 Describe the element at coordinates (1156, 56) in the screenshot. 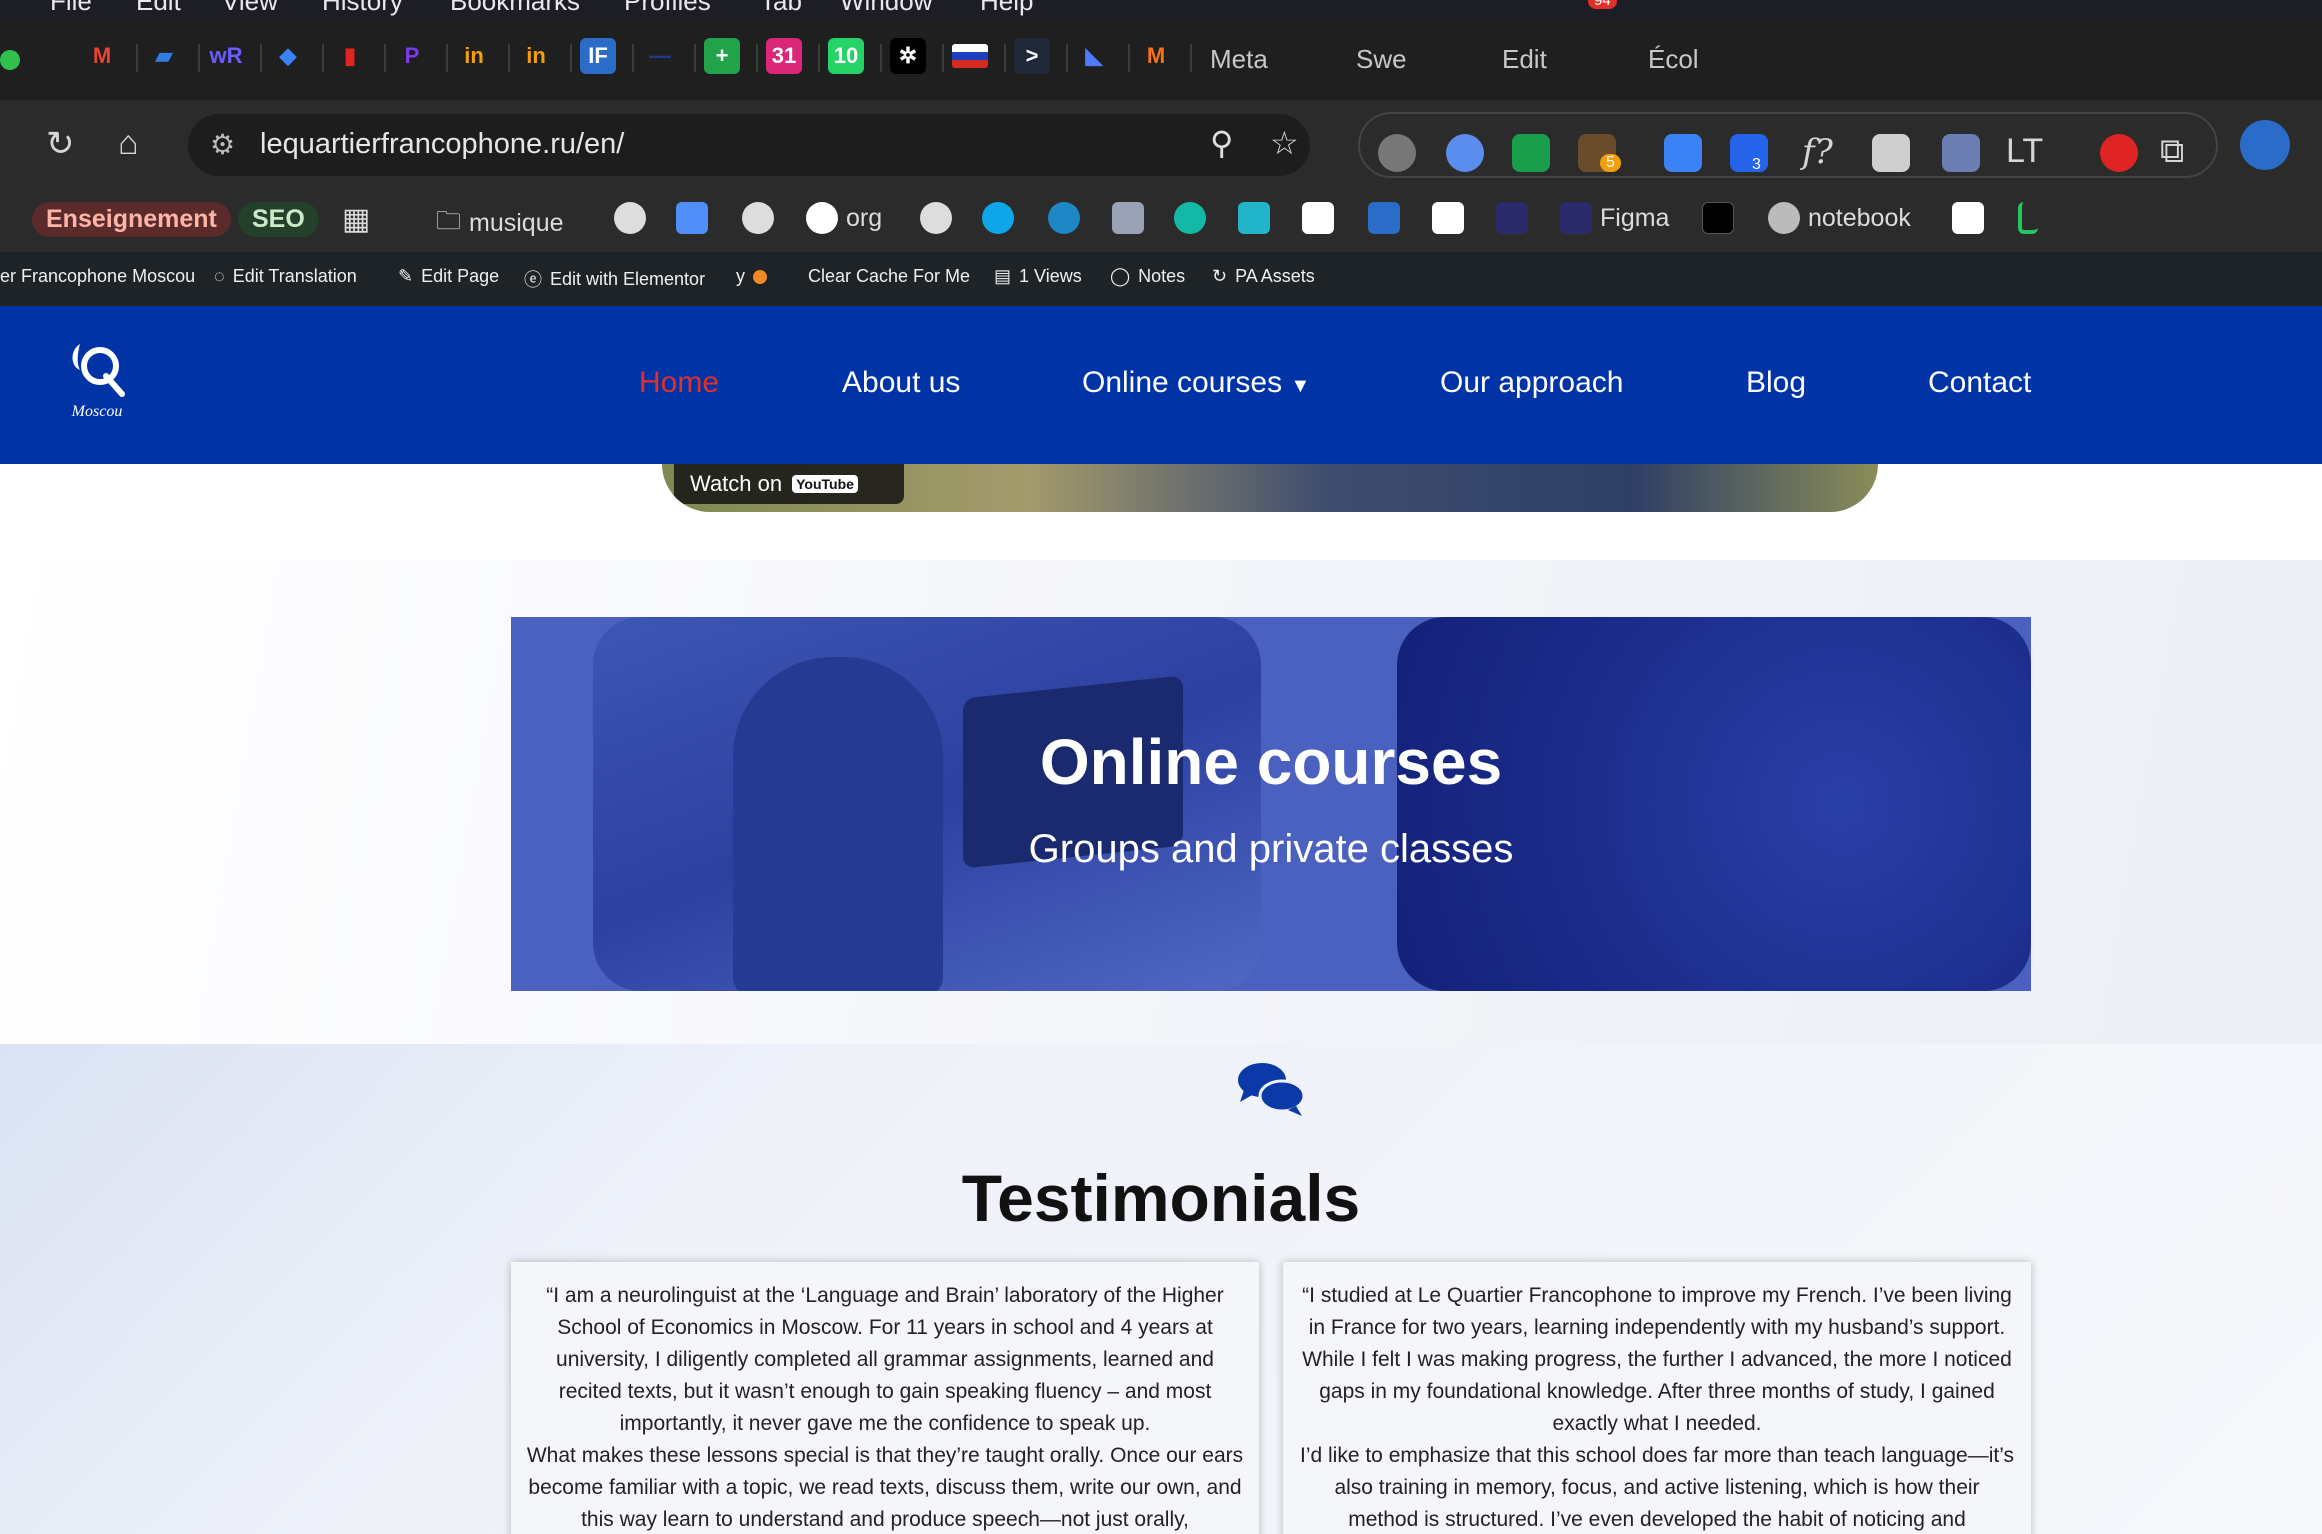

I see `m-icon: M` at that location.